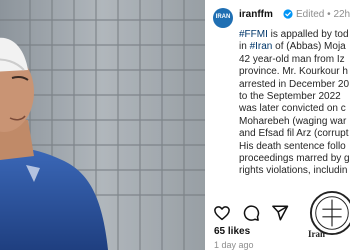 Image resolution: width=350 pixels, height=250 pixels. I want to click on comment-icon, so click(251, 213).